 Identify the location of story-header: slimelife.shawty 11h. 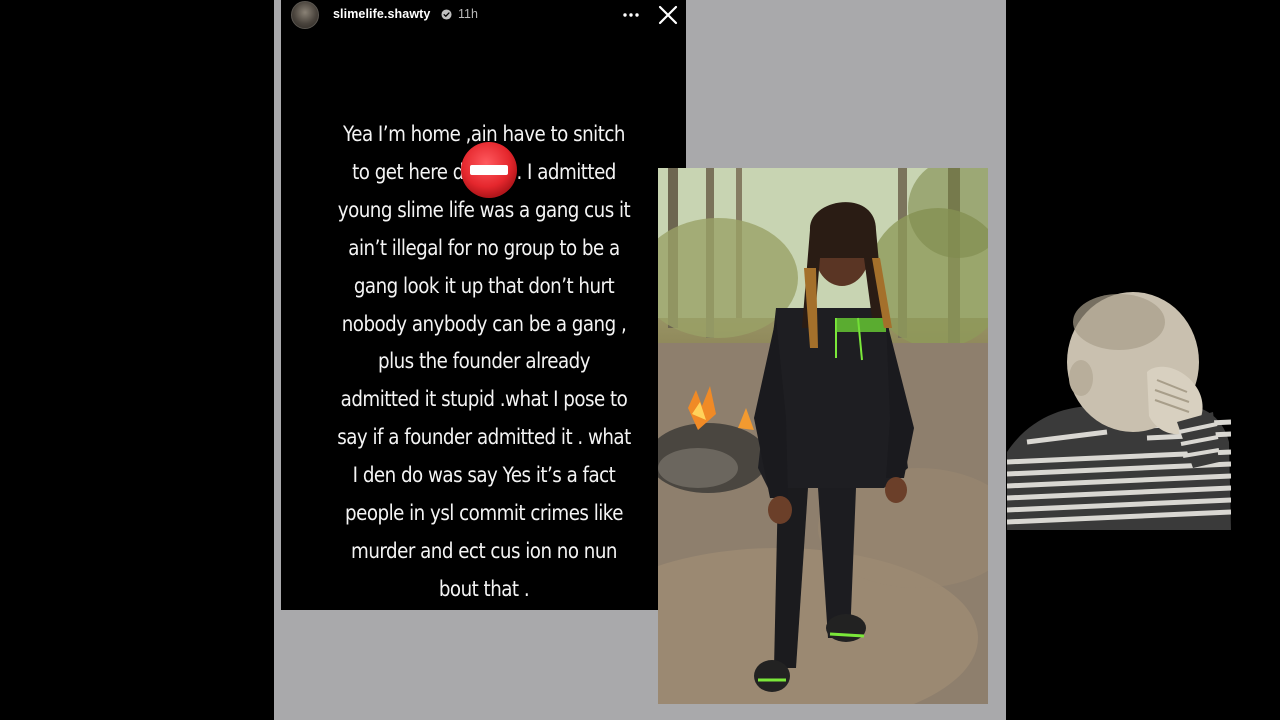
(483, 15).